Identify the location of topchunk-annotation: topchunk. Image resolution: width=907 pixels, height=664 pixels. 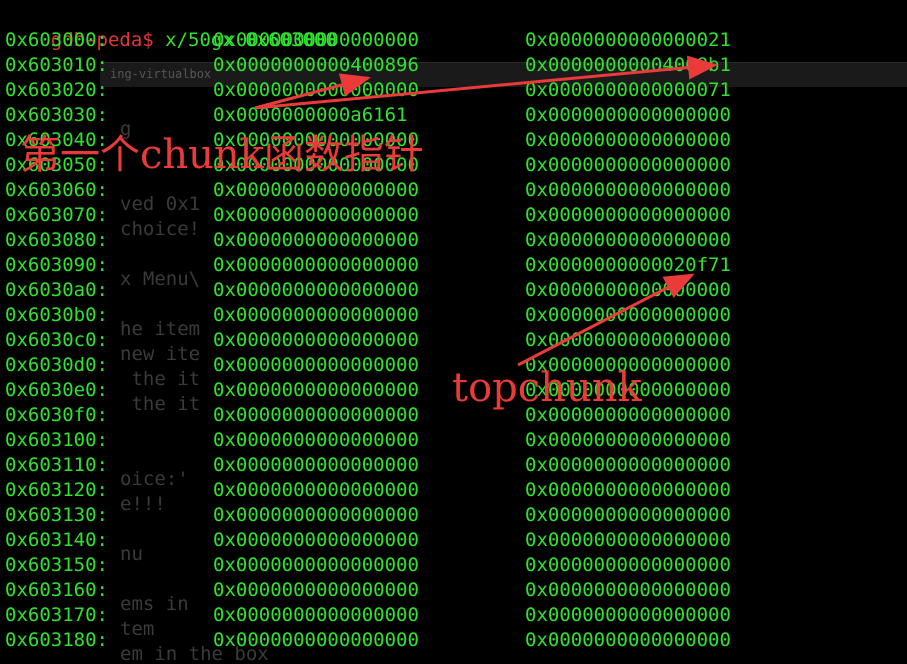
(547, 388).